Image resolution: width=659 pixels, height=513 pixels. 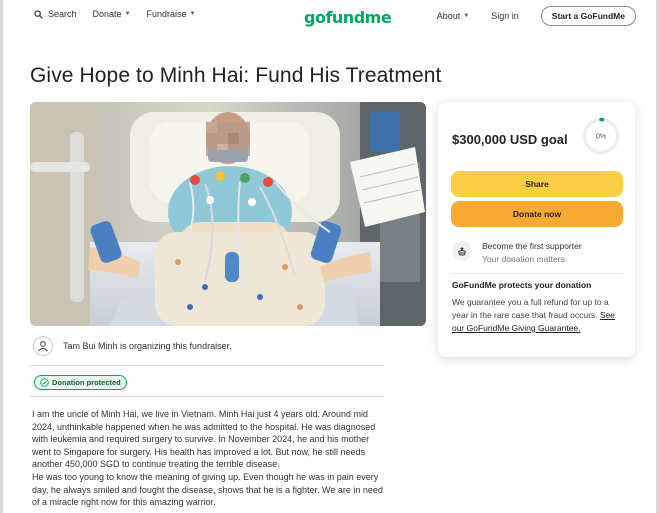 I want to click on donate-menu-label: Donate, so click(x=107, y=14).